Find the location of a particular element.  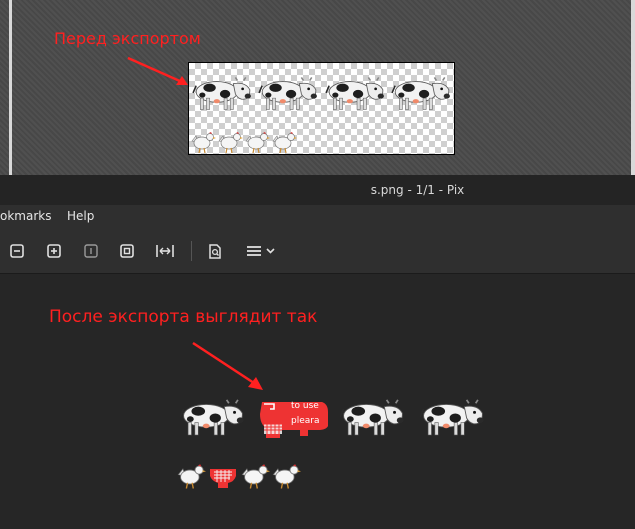

zoom-out-button is located at coordinates (17, 251).